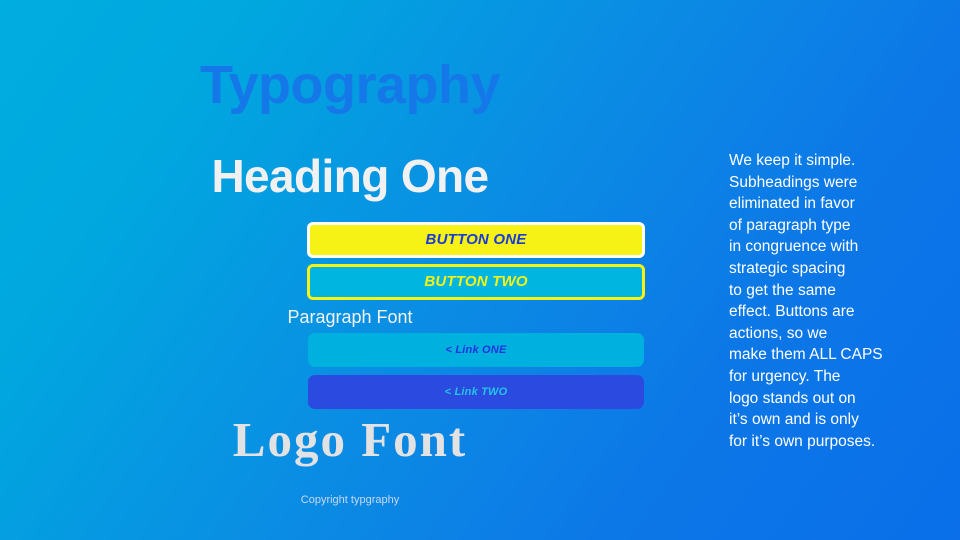  What do you see at coordinates (476, 282) in the screenshot?
I see `button-two: BUTTON TWO` at bounding box center [476, 282].